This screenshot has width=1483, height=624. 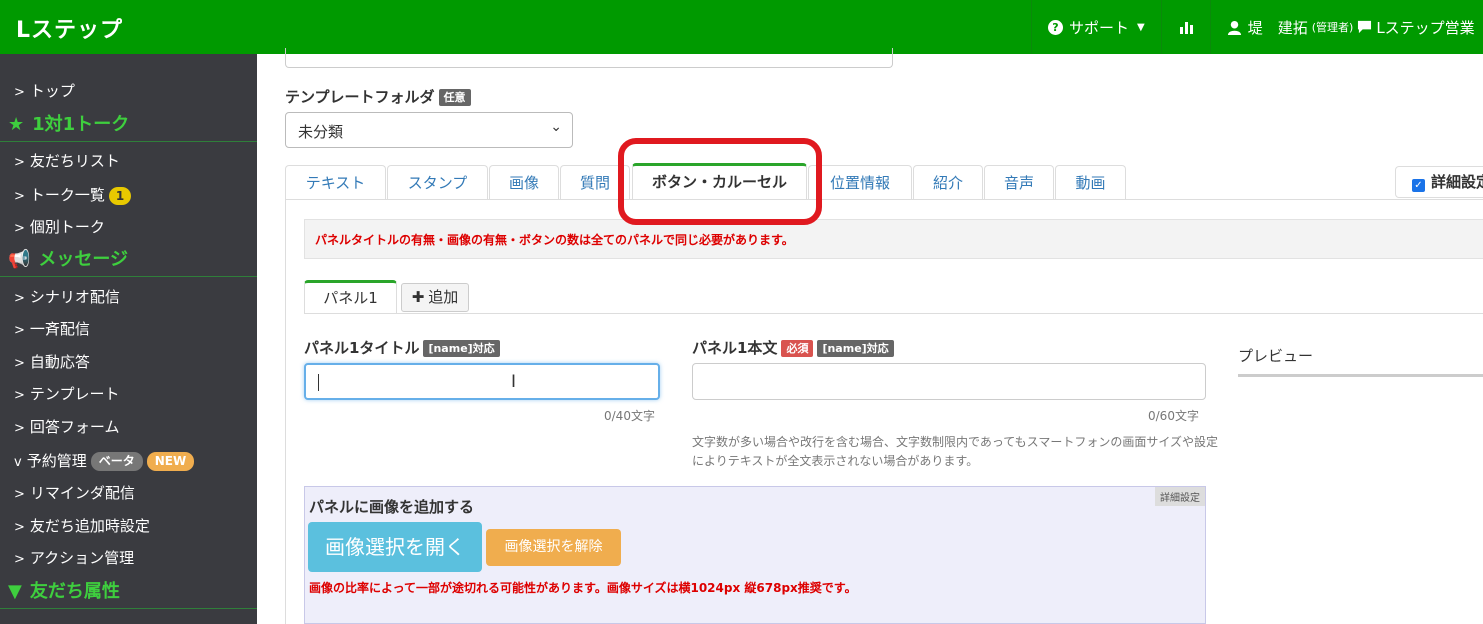 What do you see at coordinates (741, 27) in the screenshot?
I see `top-bar: Lステップ ? サポート ▼ 堤 建拓 (管理者) Lステップ営業` at bounding box center [741, 27].